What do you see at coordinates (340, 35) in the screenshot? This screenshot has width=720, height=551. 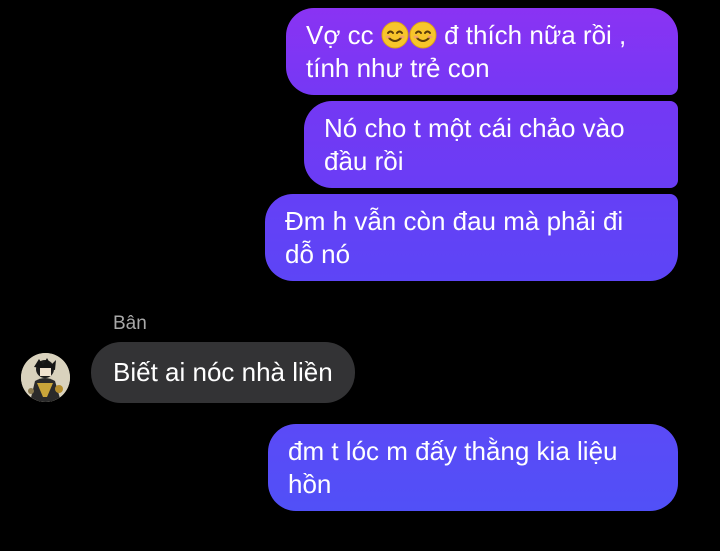 I see `message-text: Vợ cc` at bounding box center [340, 35].